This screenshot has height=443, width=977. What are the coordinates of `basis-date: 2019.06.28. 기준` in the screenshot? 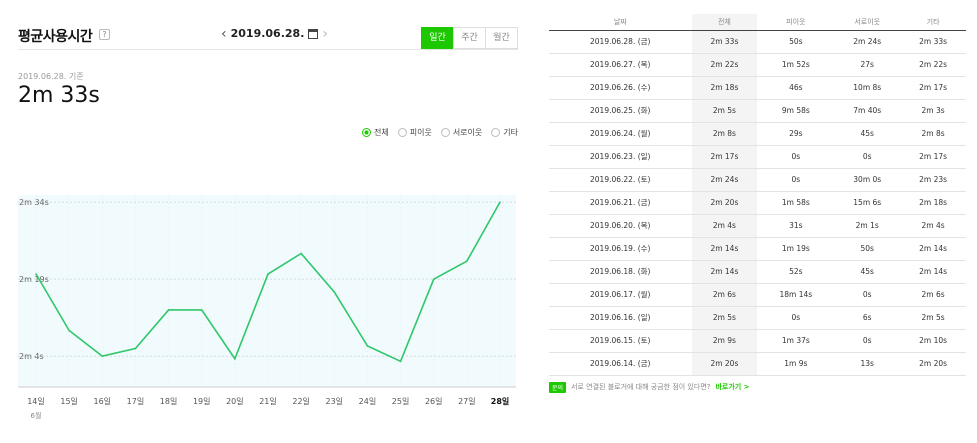 It's located at (51, 76).